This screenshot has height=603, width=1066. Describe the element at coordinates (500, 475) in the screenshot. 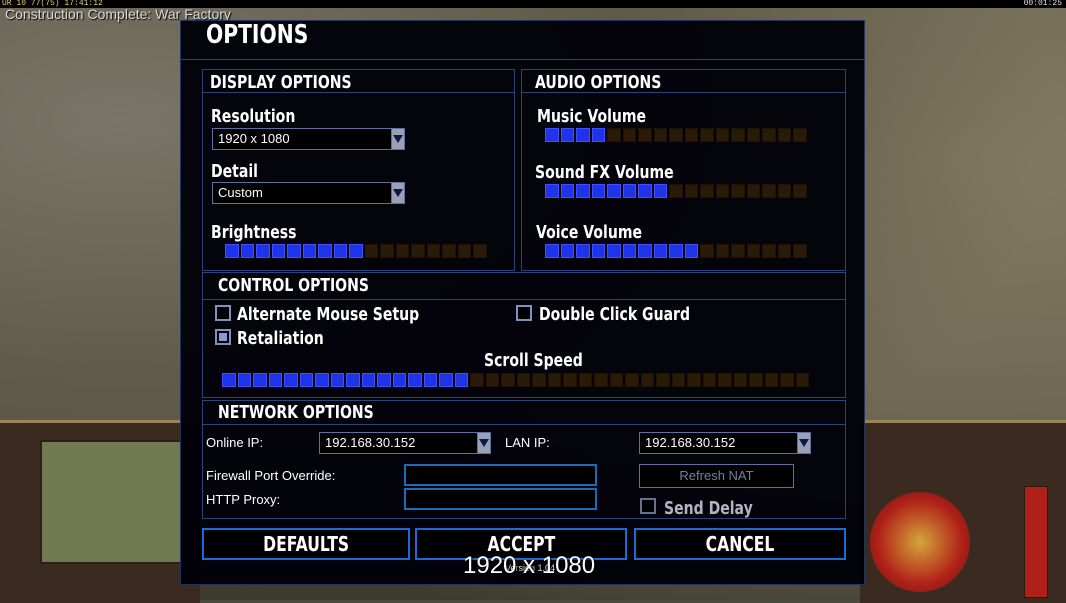

I see `firewall-port-input` at that location.